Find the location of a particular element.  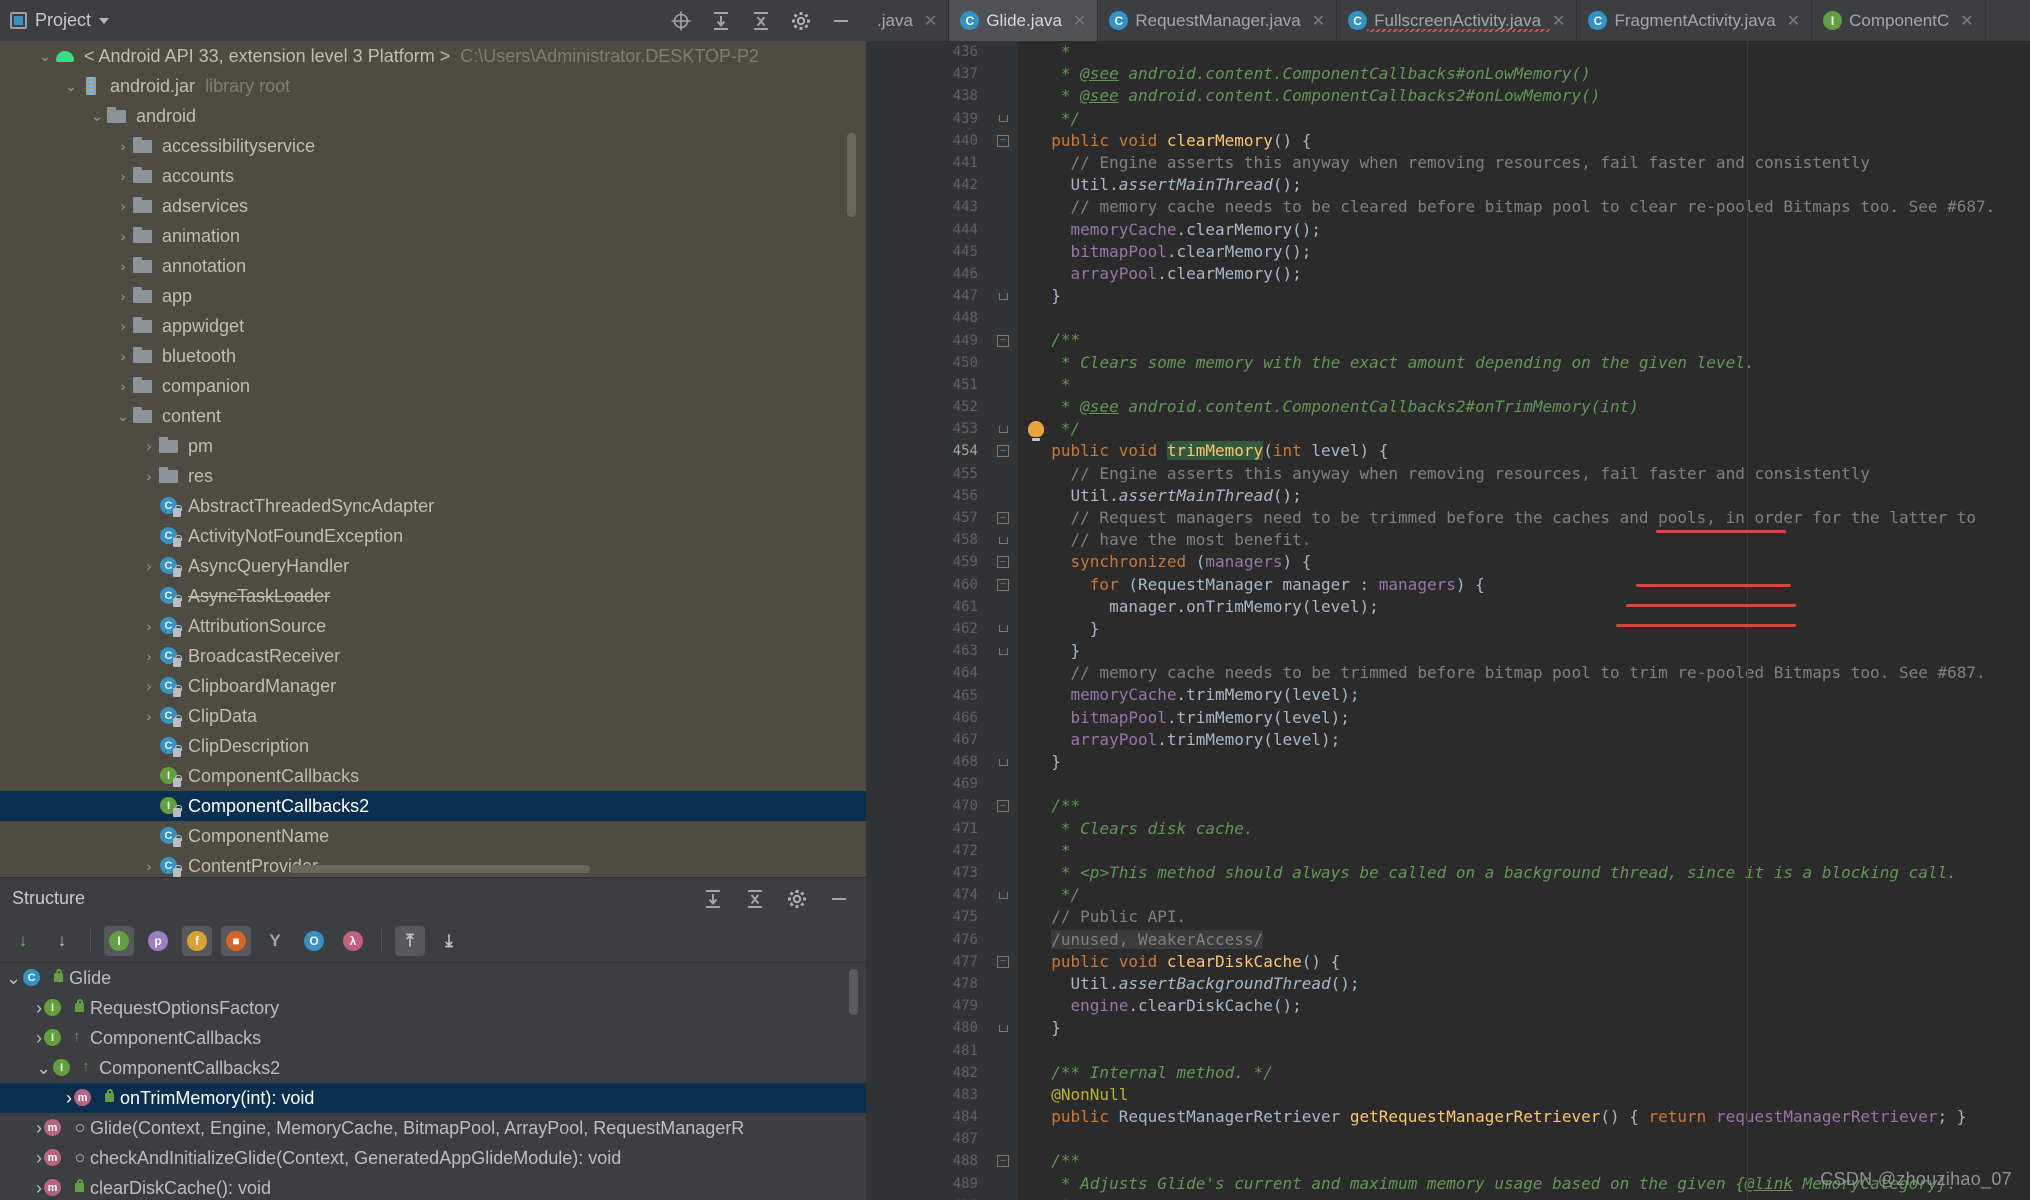

code-line: /unused, WeakerAccess/ is located at coordinates (1531, 940).